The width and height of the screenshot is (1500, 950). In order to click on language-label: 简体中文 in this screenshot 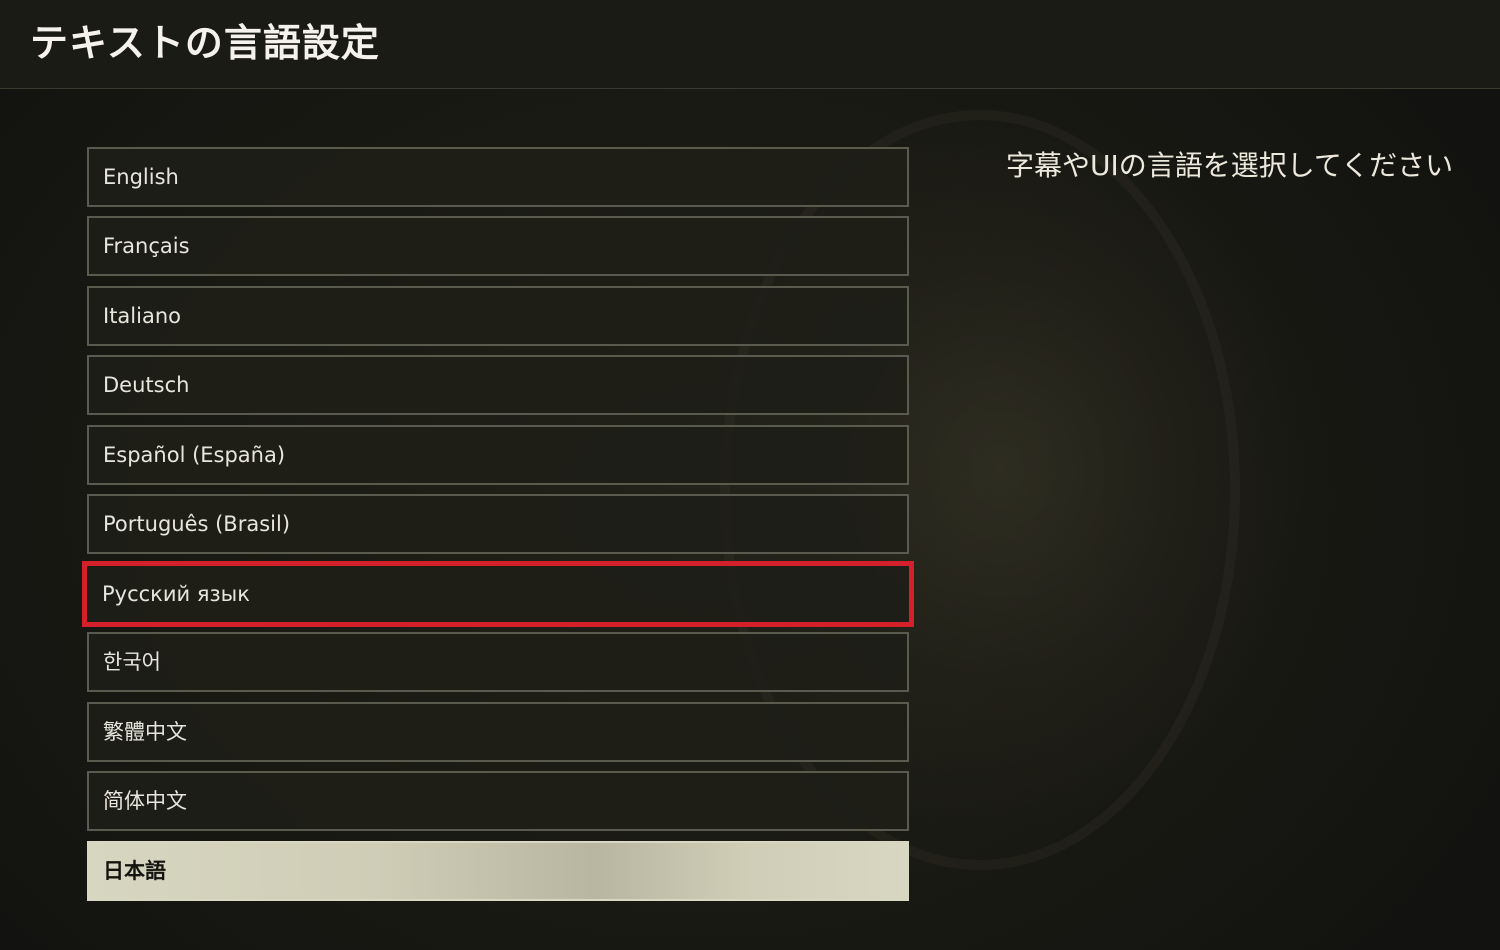, I will do `click(145, 801)`.